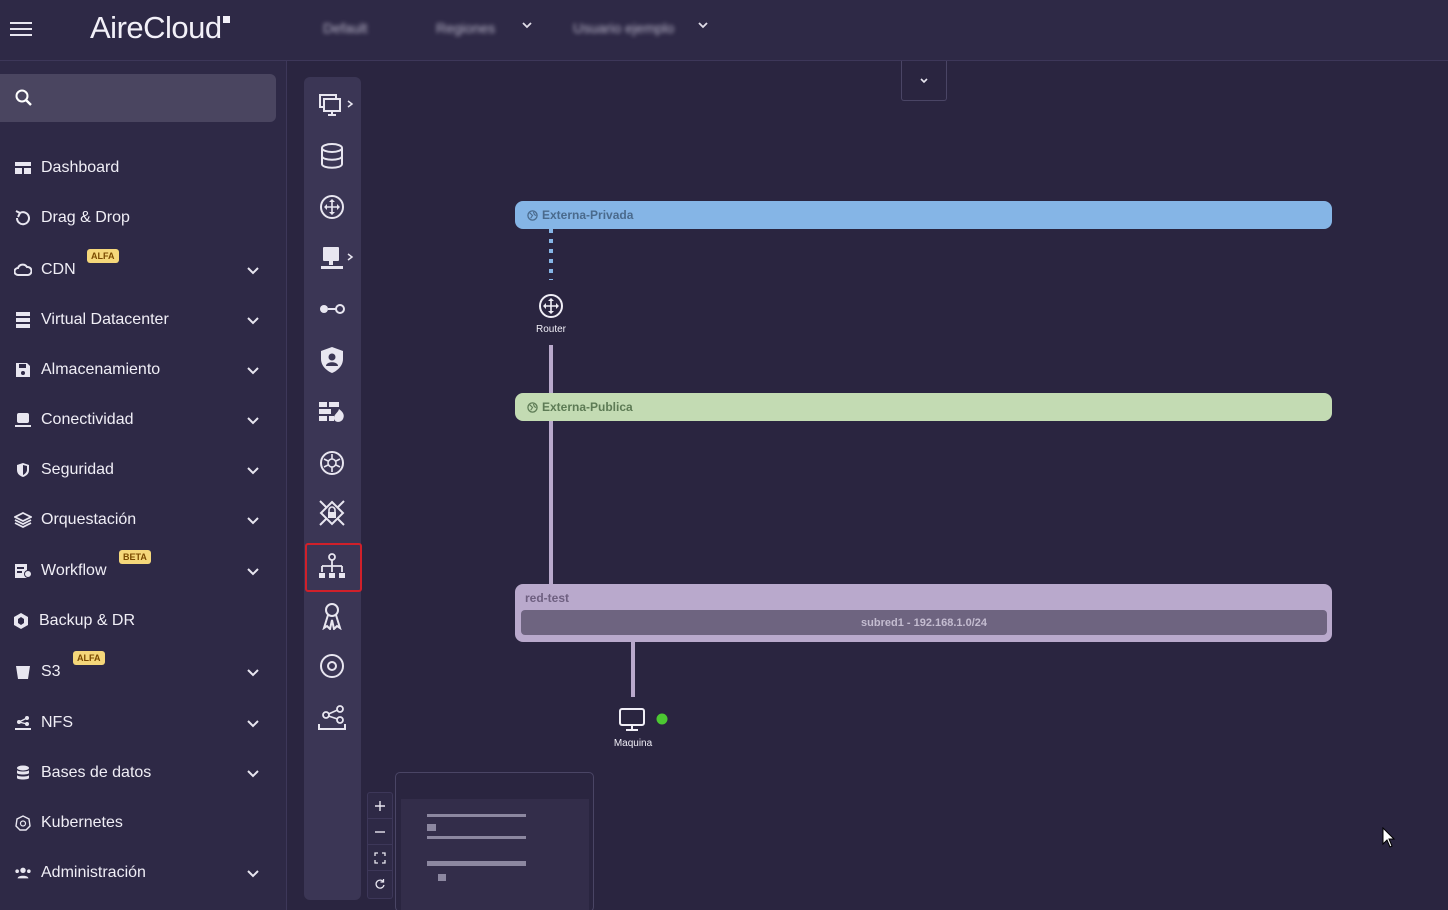 This screenshot has width=1448, height=910. What do you see at coordinates (87, 620) in the screenshot?
I see `sidebar-item-label: Backup & DR` at bounding box center [87, 620].